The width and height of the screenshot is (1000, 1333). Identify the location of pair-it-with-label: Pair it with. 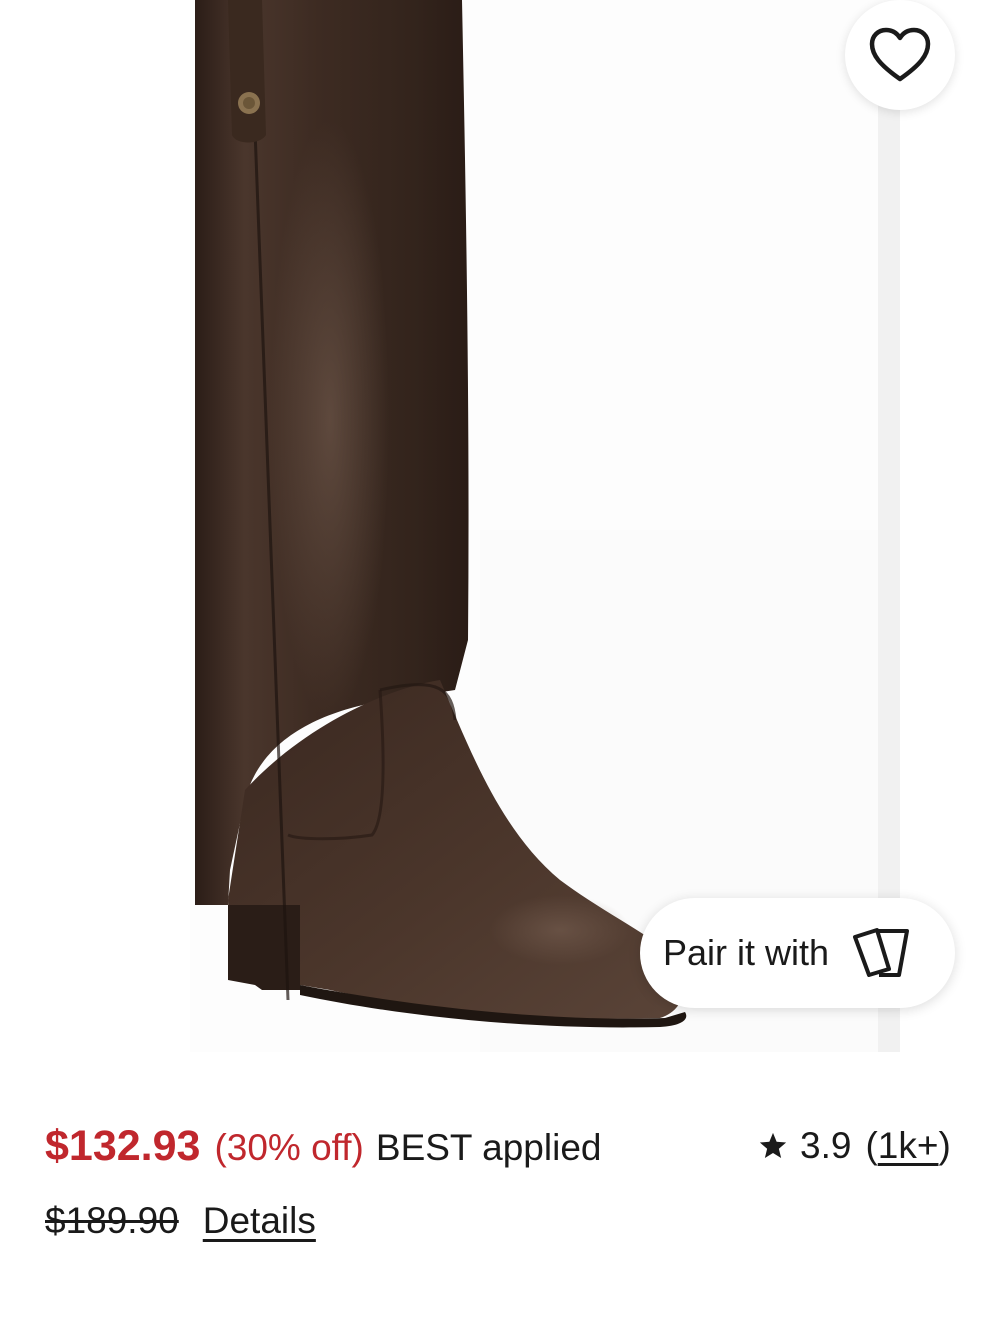
(746, 952).